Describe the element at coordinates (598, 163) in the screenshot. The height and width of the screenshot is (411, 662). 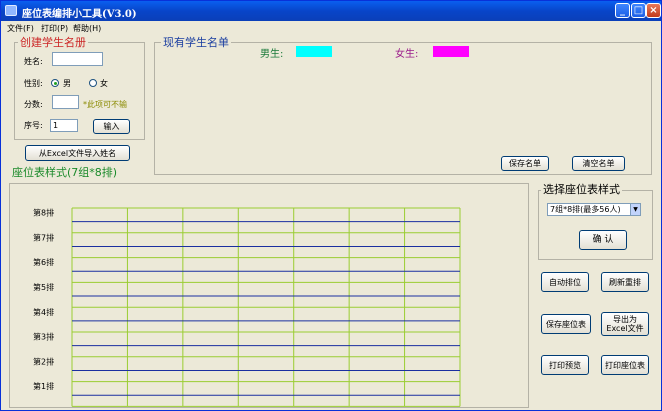
I see `clear-roster-button: 清空名单` at that location.